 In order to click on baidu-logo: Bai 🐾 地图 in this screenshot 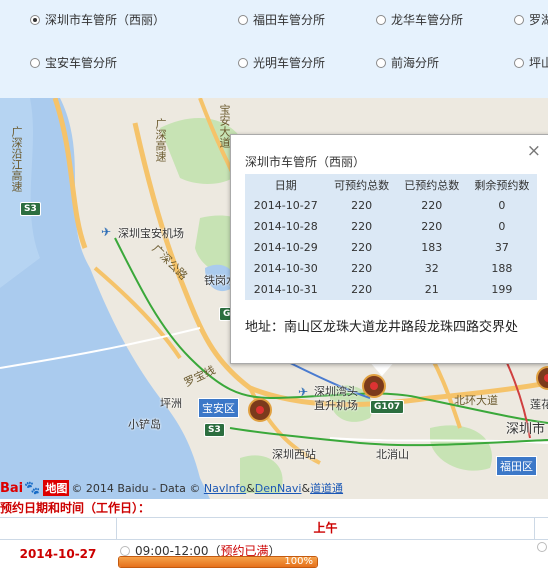, I will do `click(35, 488)`.